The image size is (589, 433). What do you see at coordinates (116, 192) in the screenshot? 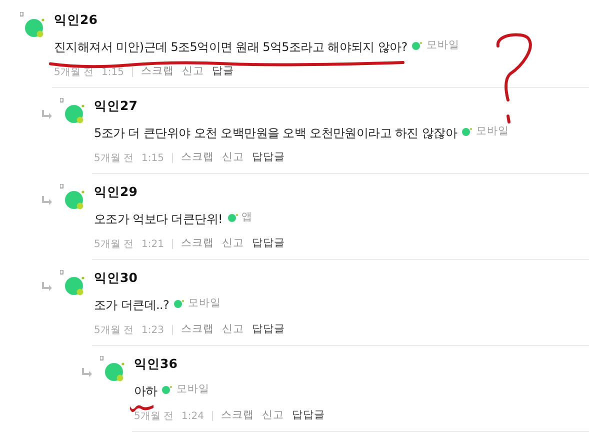
I see `author-name: 익인29` at bounding box center [116, 192].